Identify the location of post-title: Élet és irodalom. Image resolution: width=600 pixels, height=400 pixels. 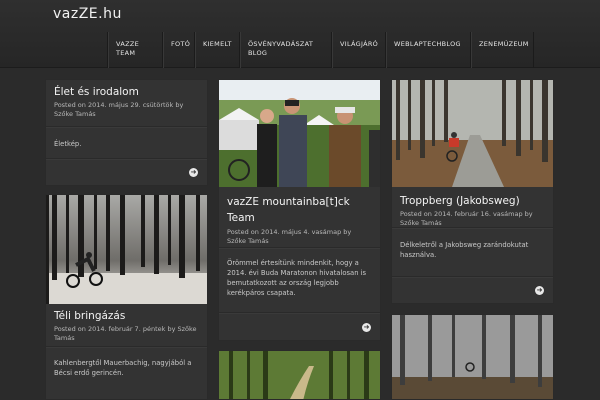
(126, 92).